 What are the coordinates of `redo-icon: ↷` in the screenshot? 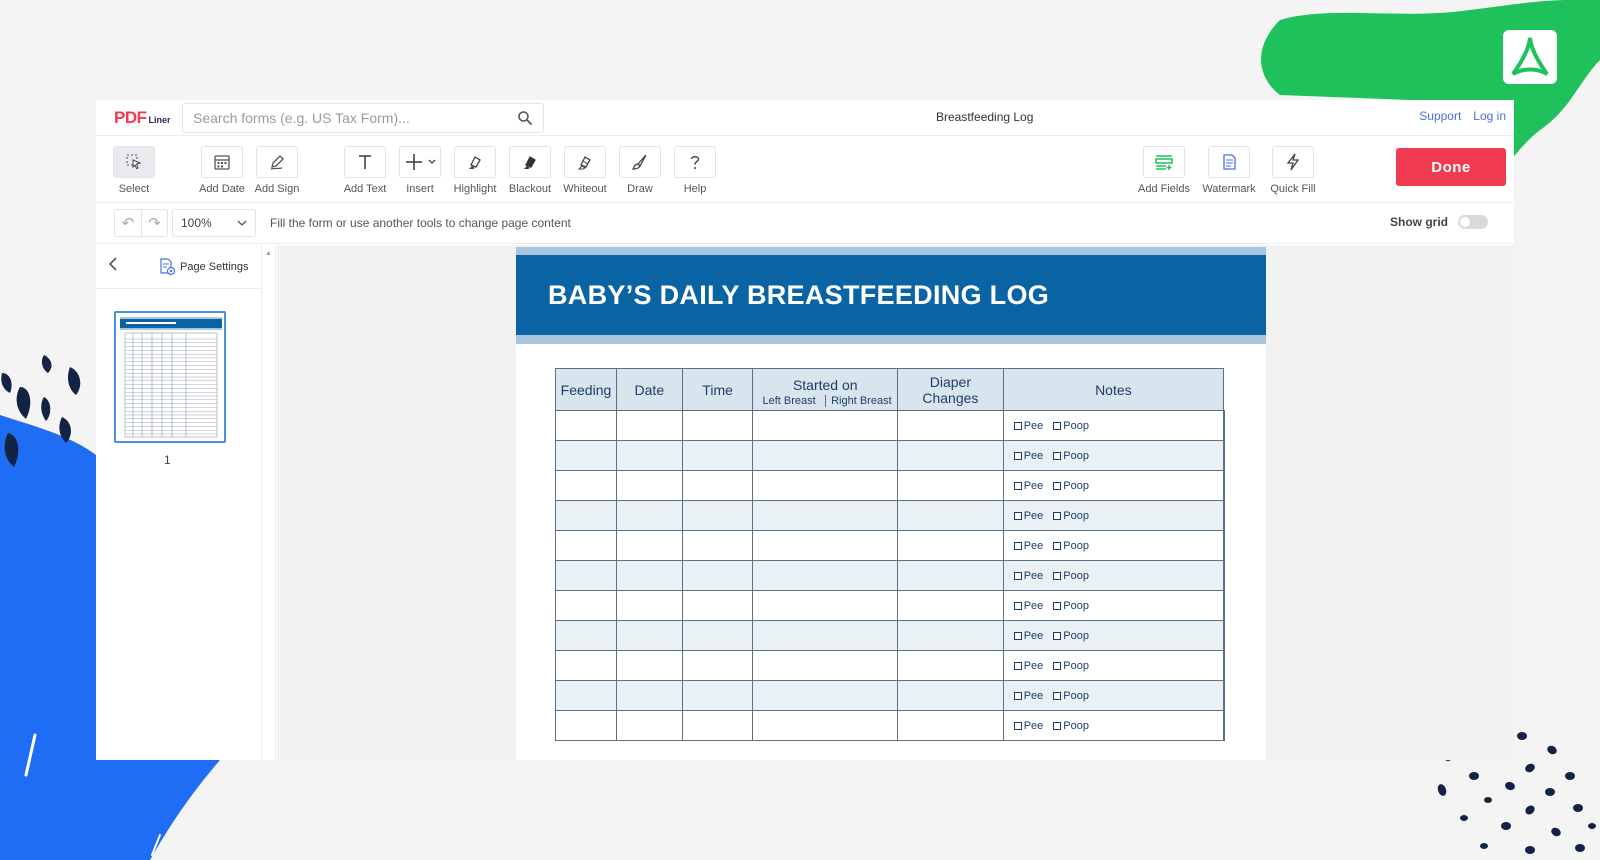 It's located at (154, 223).